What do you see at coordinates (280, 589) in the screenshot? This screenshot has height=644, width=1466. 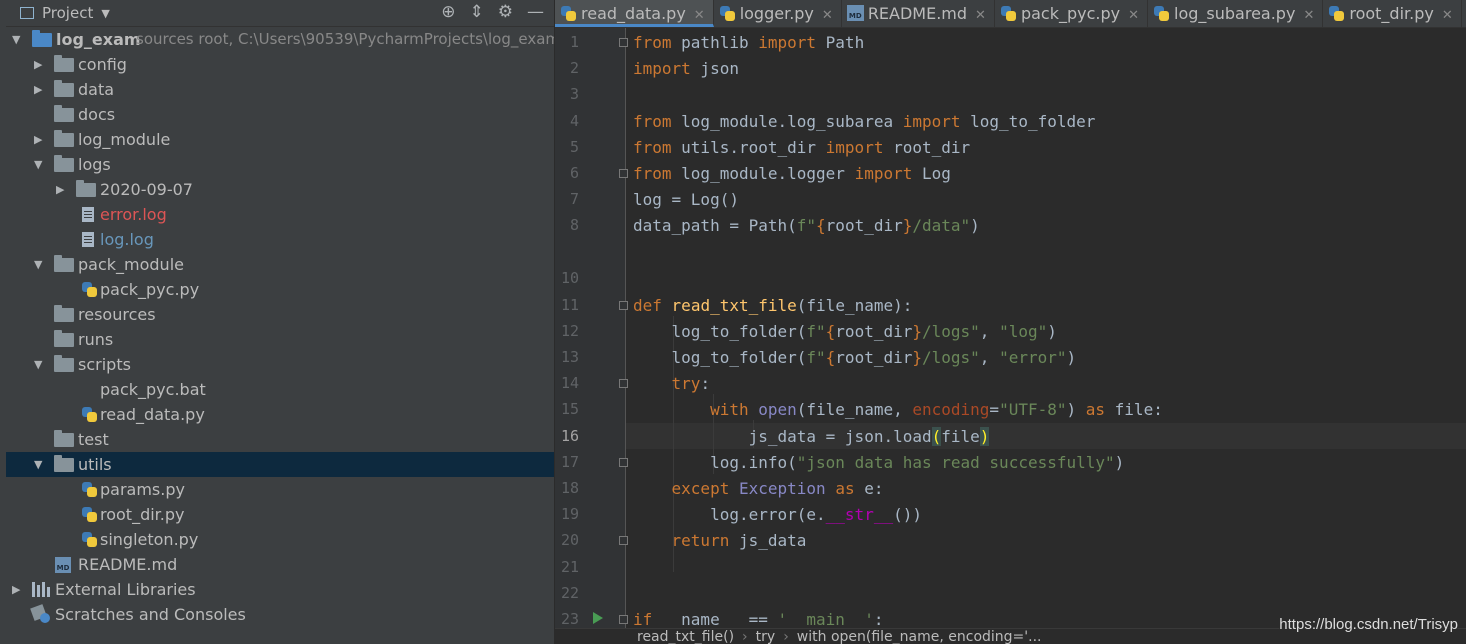 I see `tree-item-external-libraries: ▶ External Libraries` at bounding box center [280, 589].